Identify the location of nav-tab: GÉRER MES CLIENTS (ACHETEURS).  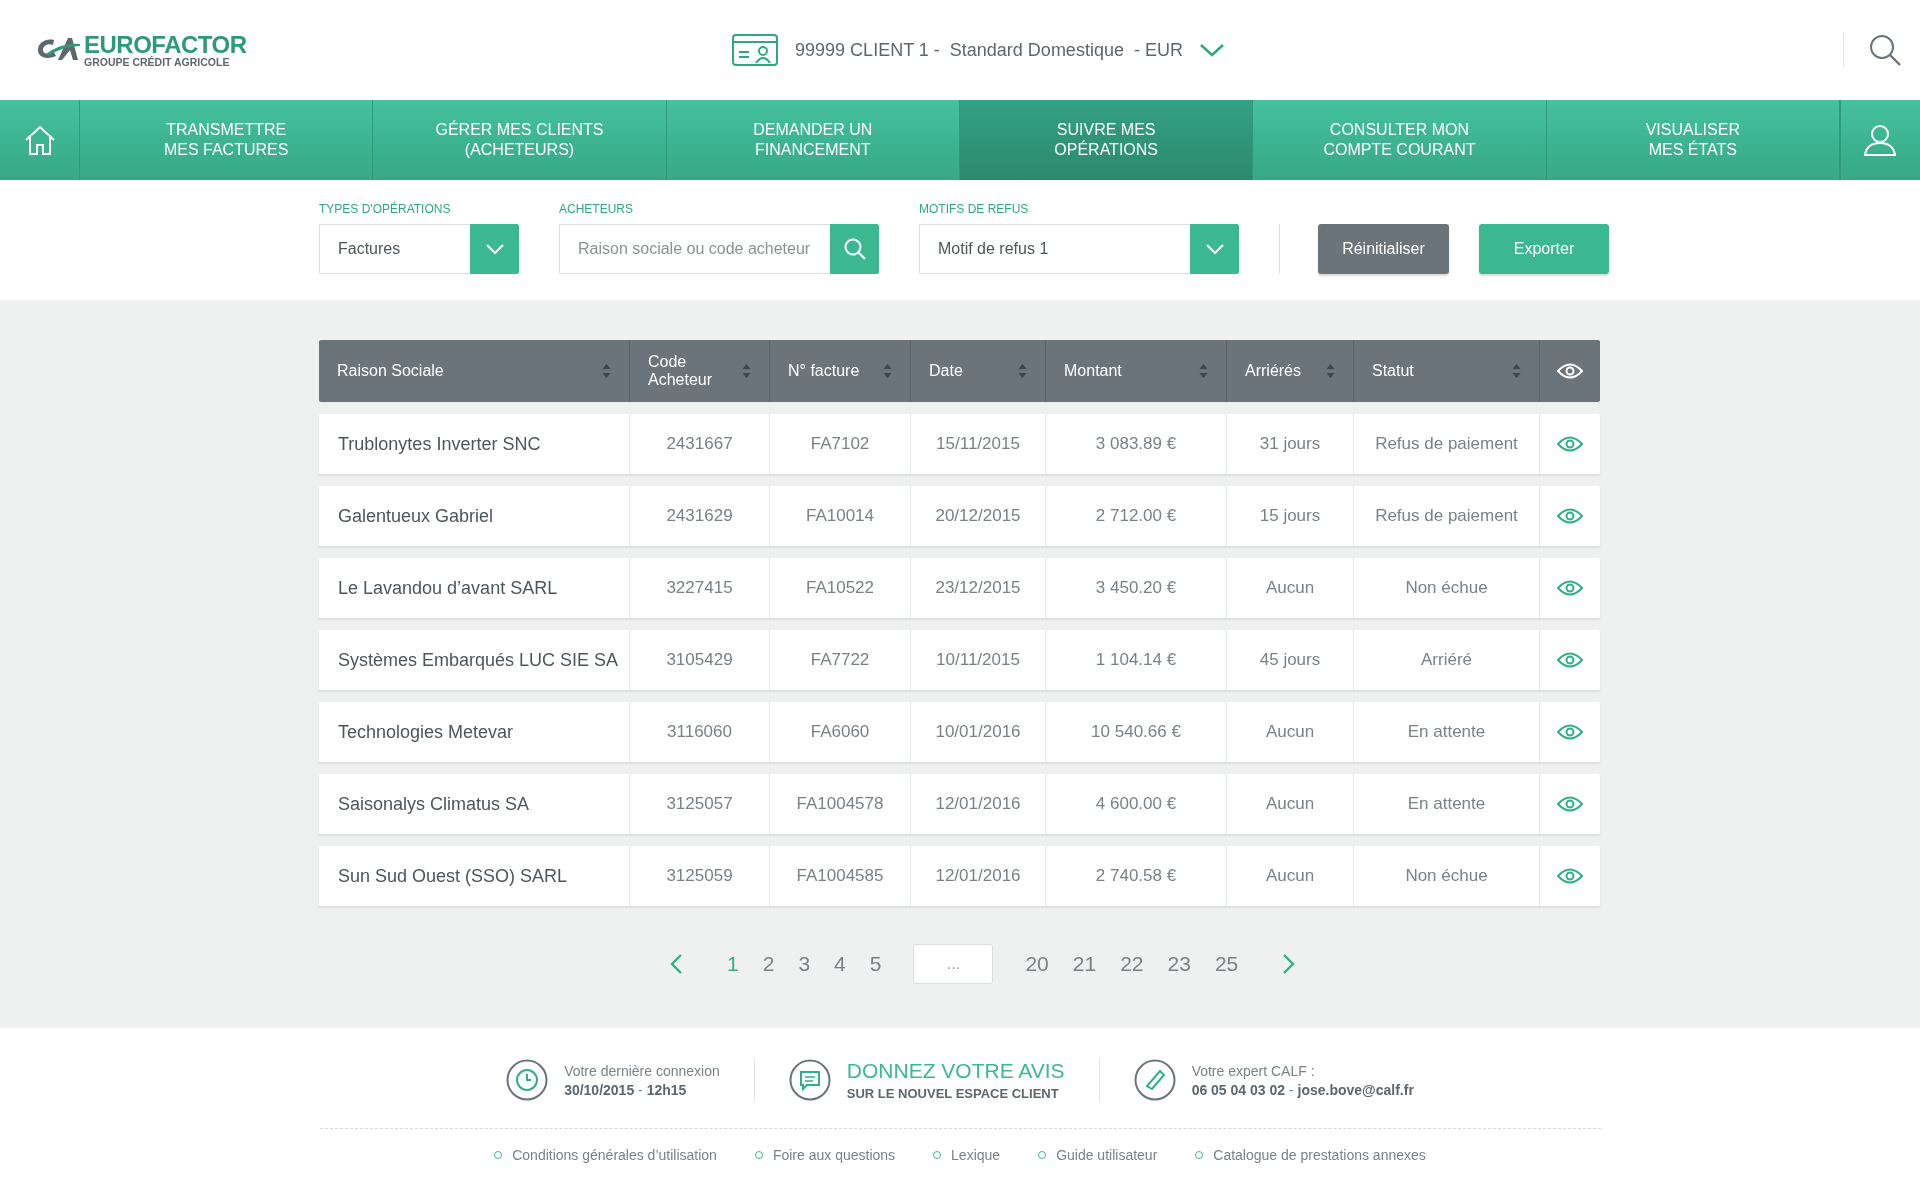
(520, 140).